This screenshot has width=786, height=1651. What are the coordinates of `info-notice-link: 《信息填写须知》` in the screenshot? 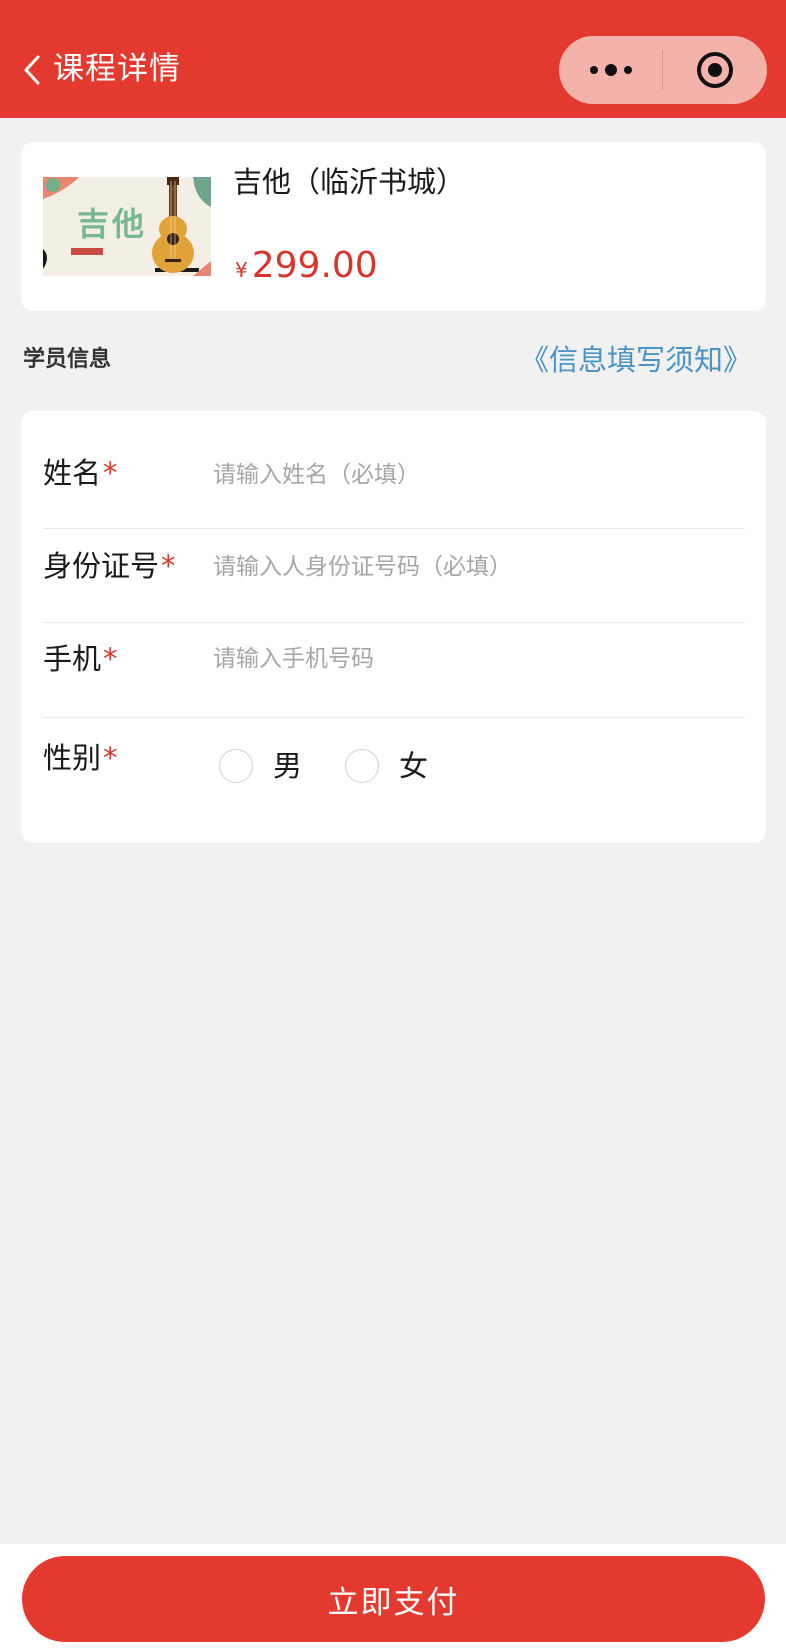 It's located at (636, 360).